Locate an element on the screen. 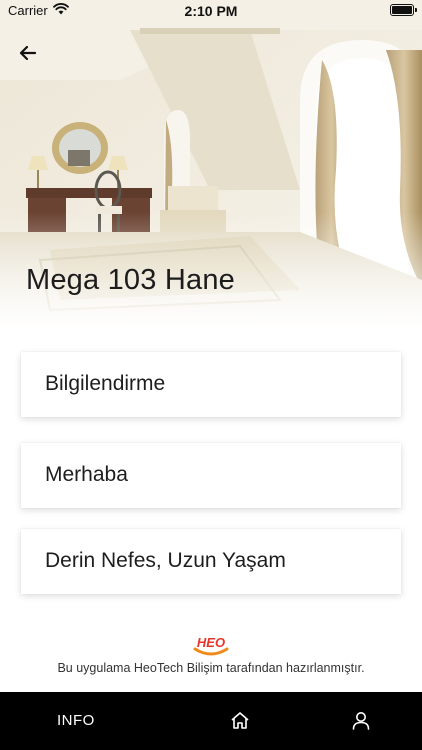  back-arrow-icon is located at coordinates (28, 53).